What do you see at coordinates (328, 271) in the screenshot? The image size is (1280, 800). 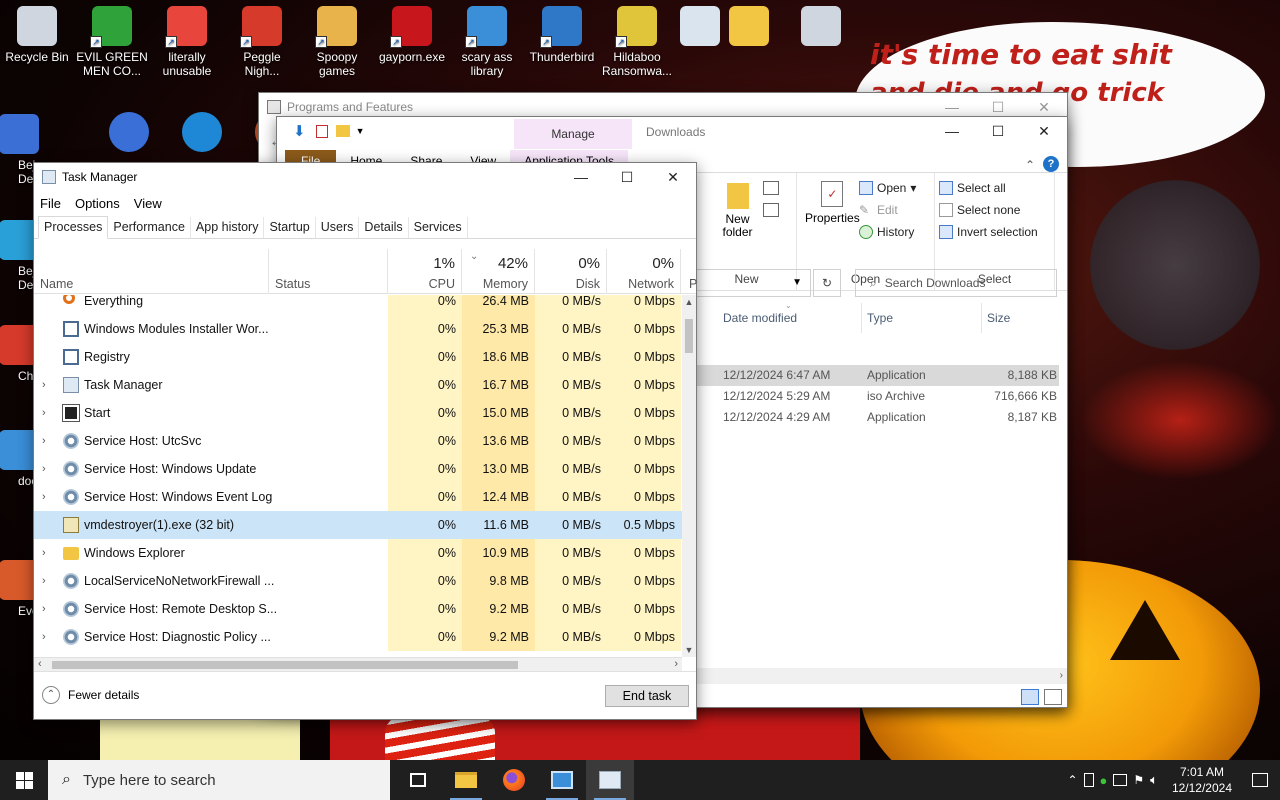 I see `column-status: Status` at bounding box center [328, 271].